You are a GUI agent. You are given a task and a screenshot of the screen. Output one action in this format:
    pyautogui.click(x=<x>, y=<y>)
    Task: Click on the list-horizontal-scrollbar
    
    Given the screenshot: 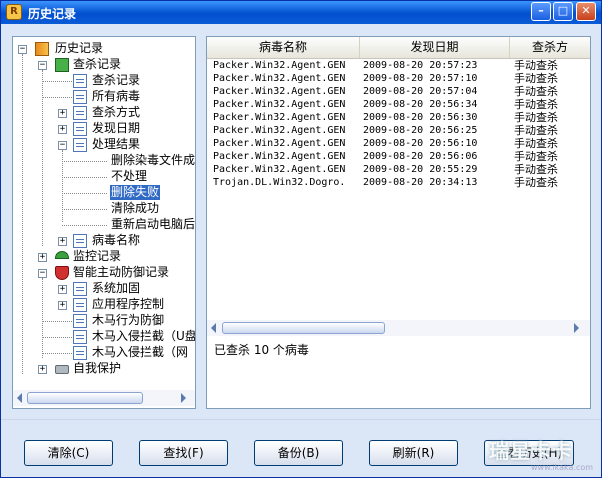 What is the action you would take?
    pyautogui.click(x=398, y=328)
    